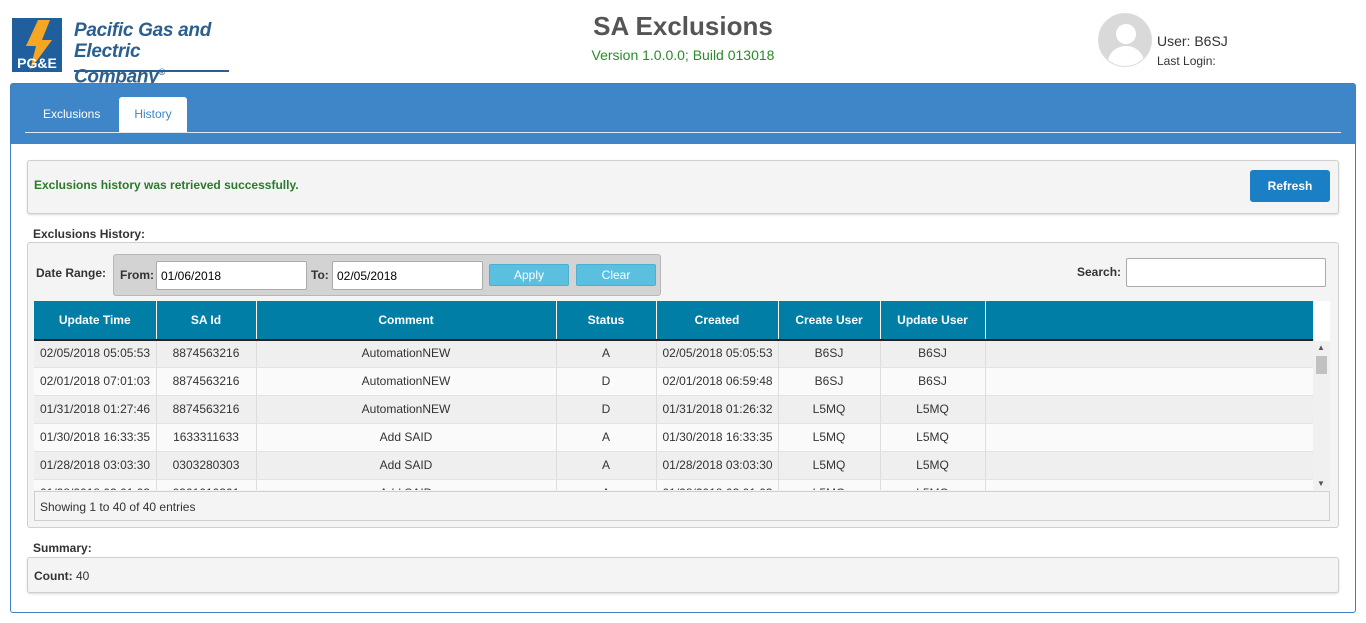 This screenshot has height=623, width=1366. What do you see at coordinates (320, 275) in the screenshot?
I see `to-label: To:` at bounding box center [320, 275].